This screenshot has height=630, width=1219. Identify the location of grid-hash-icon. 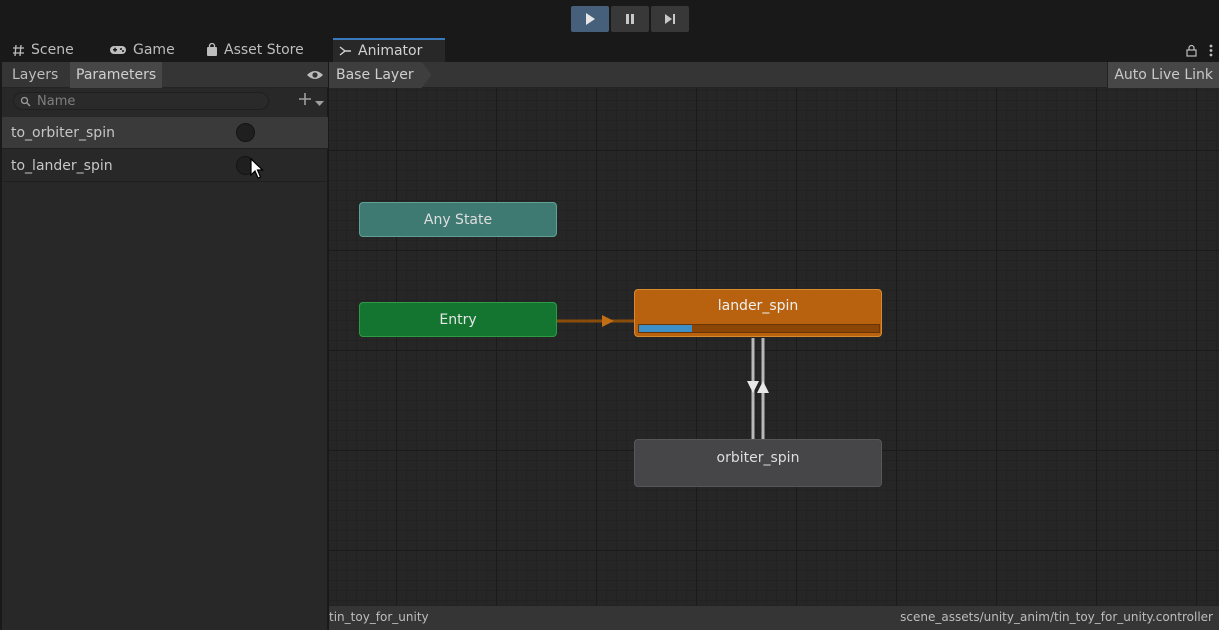
(18, 50).